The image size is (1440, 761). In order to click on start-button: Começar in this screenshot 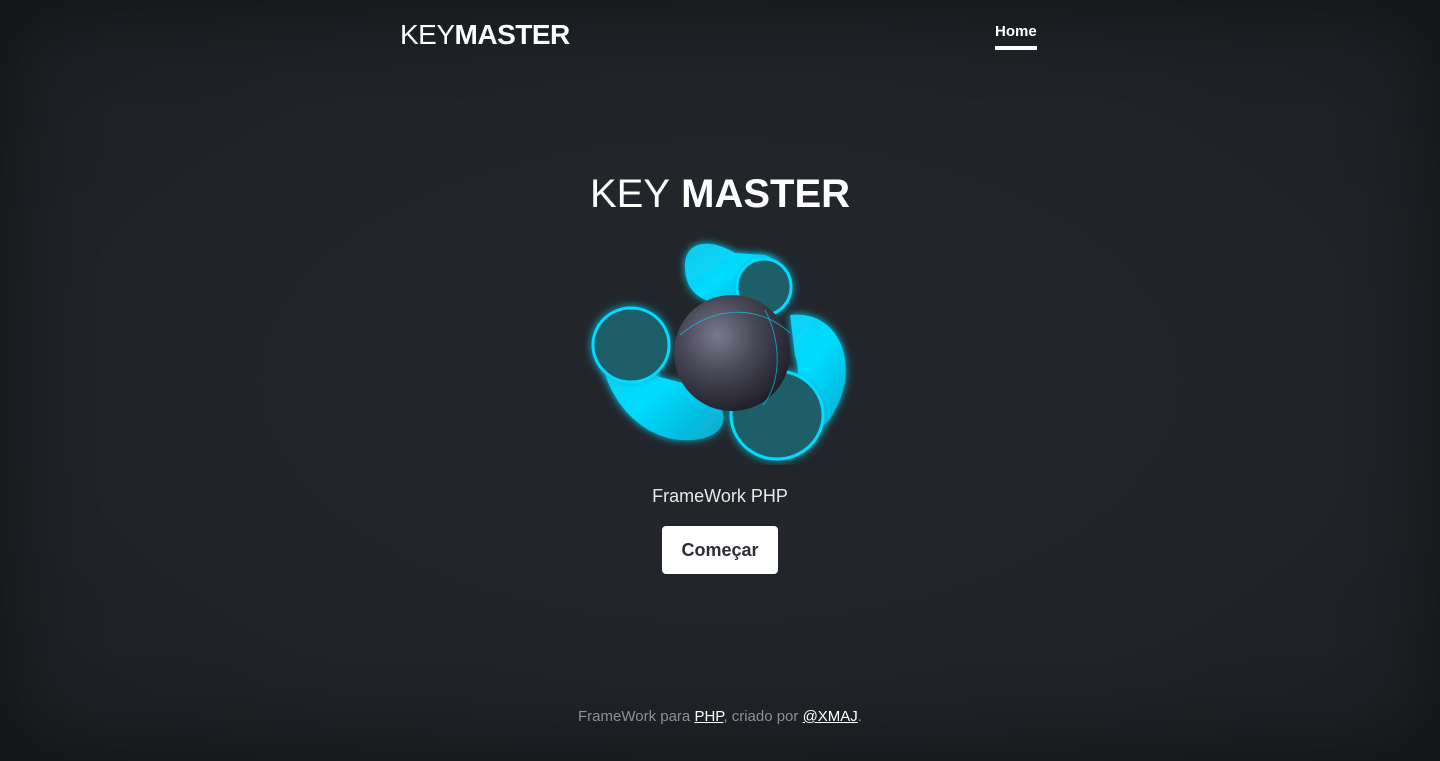, I will do `click(720, 550)`.